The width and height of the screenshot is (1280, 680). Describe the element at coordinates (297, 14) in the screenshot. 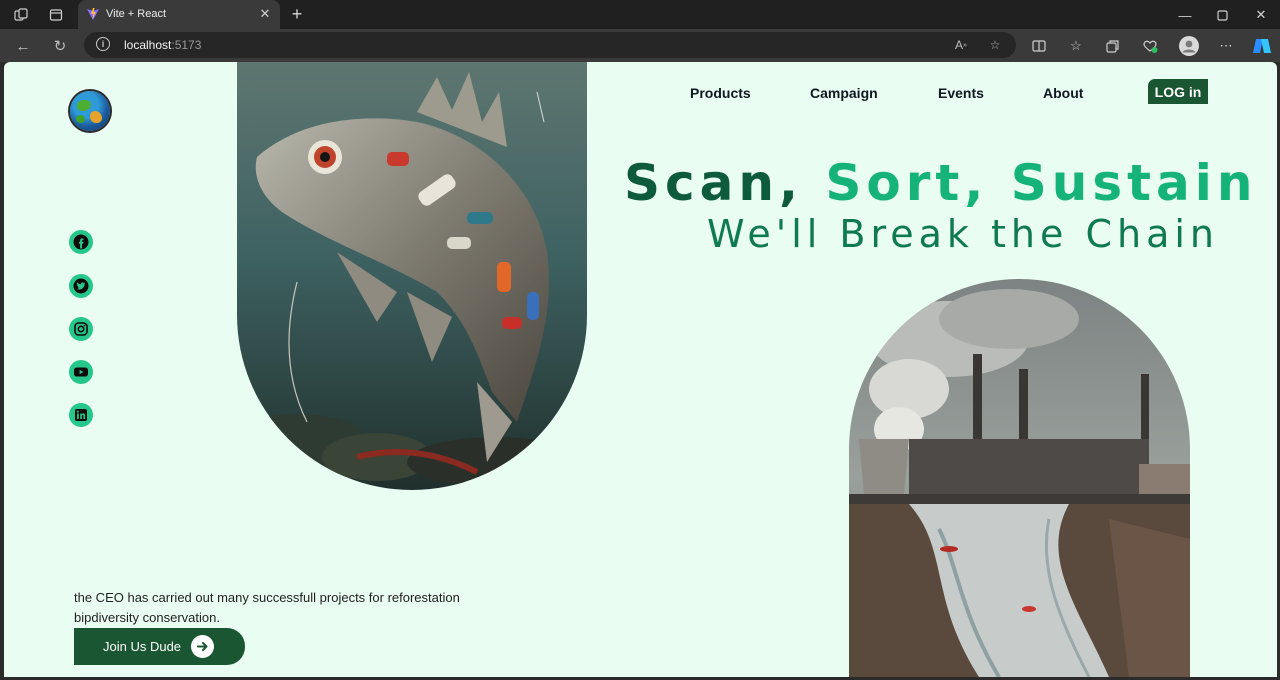

I see `new-tab-icon: +` at that location.